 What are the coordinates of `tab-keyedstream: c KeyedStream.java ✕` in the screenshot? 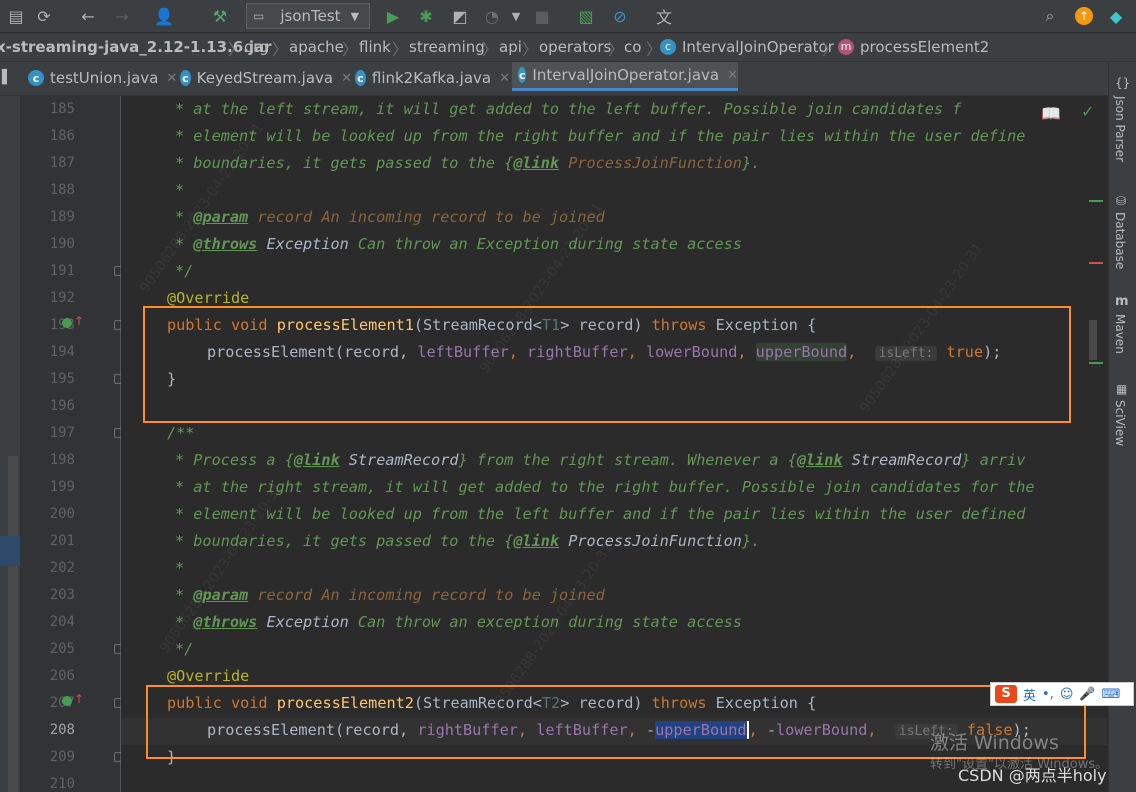 It's located at (266, 78).